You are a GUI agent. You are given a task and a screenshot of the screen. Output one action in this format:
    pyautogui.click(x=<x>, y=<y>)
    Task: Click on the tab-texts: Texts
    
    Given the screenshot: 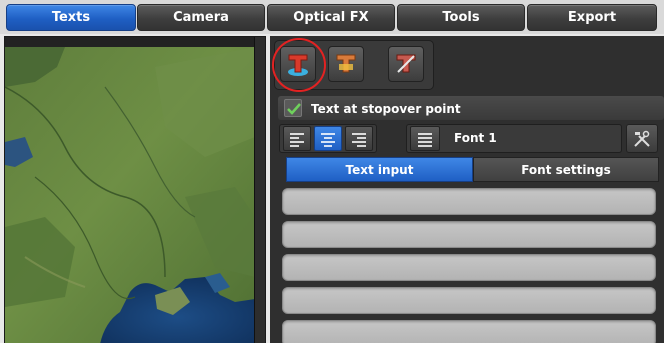 What is the action you would take?
    pyautogui.click(x=71, y=17)
    